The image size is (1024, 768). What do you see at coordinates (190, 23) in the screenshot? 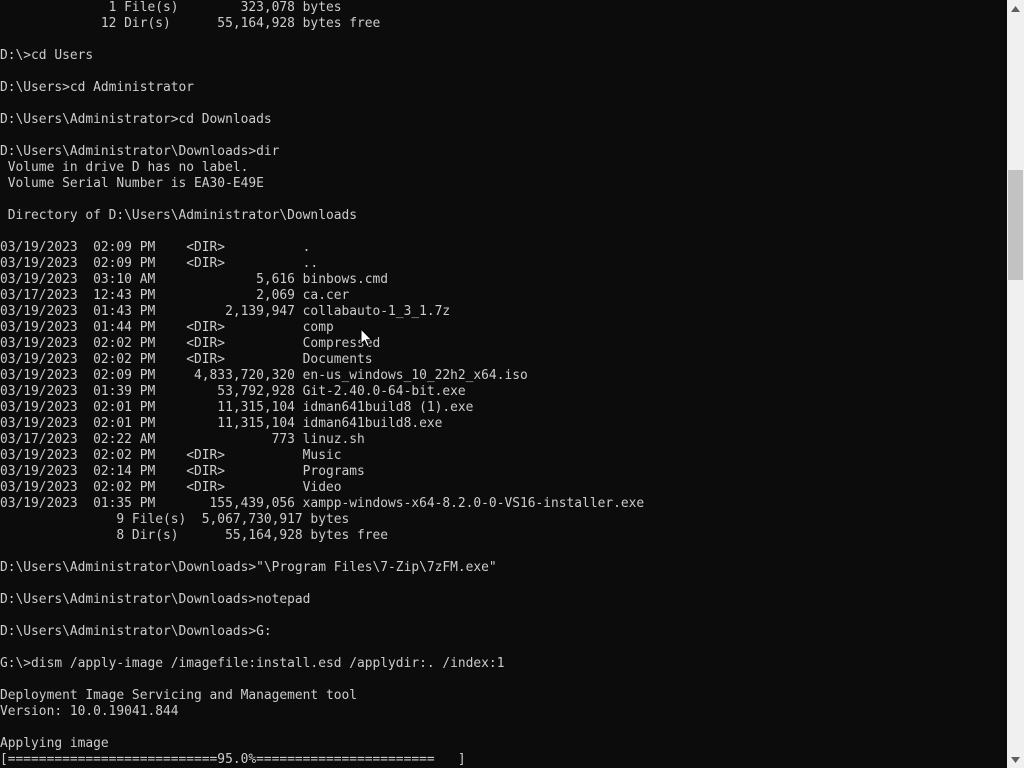
I see `console-line: 12 Dir(s) 55,164,928 bytes free` at bounding box center [190, 23].